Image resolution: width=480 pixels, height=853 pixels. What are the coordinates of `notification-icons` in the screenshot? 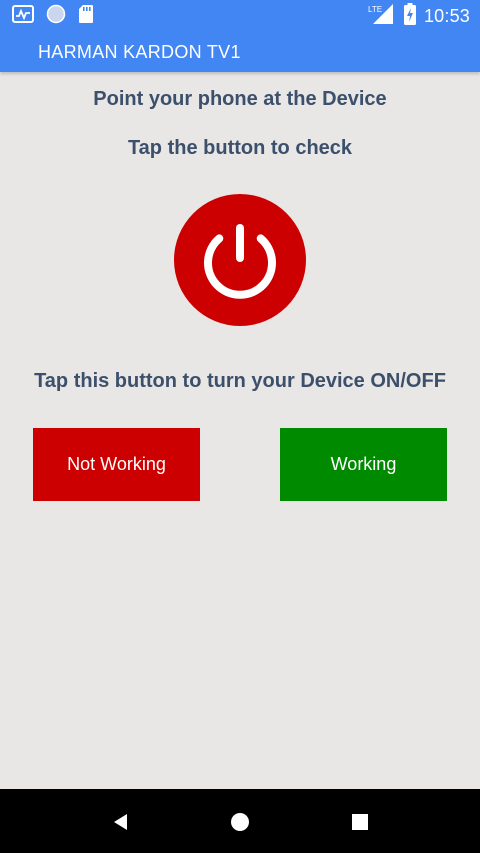 It's located at (59, 16).